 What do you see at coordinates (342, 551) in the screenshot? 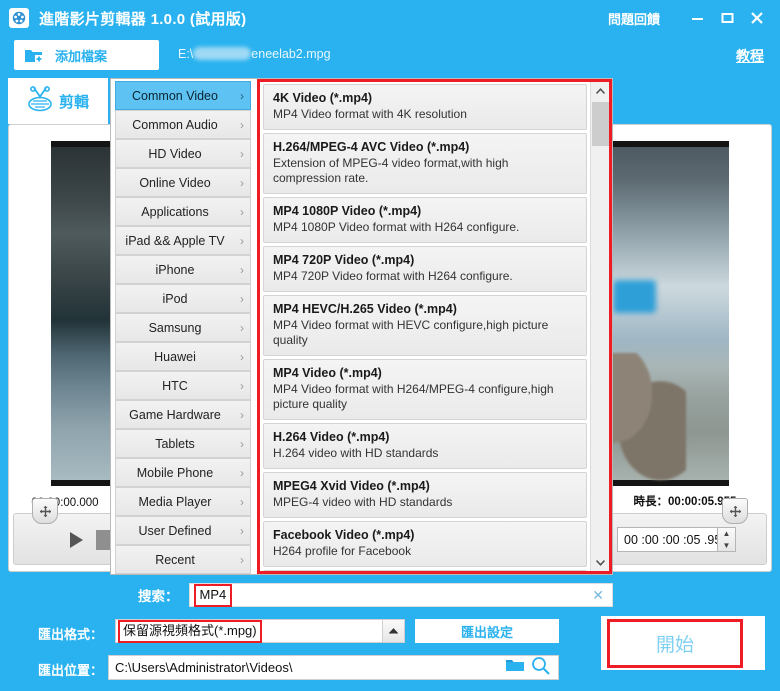
I see `format-item-description: H264 profile for Facebook` at bounding box center [342, 551].